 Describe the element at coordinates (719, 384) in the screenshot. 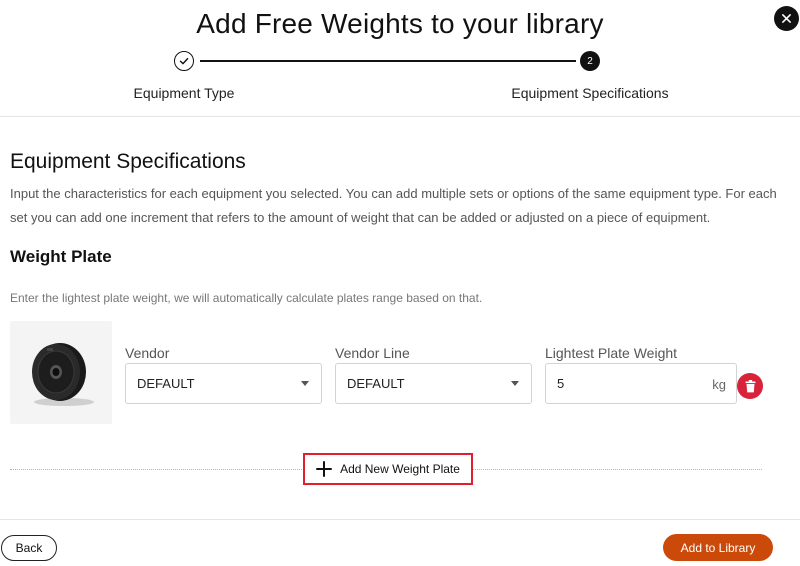

I see `weight-unit: kg` at that location.